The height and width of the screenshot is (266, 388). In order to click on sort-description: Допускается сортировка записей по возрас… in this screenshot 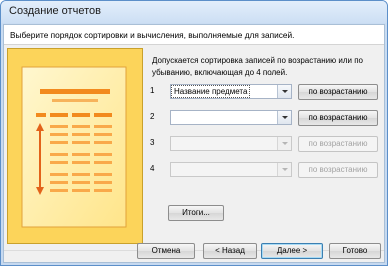, I will do `click(257, 66)`.